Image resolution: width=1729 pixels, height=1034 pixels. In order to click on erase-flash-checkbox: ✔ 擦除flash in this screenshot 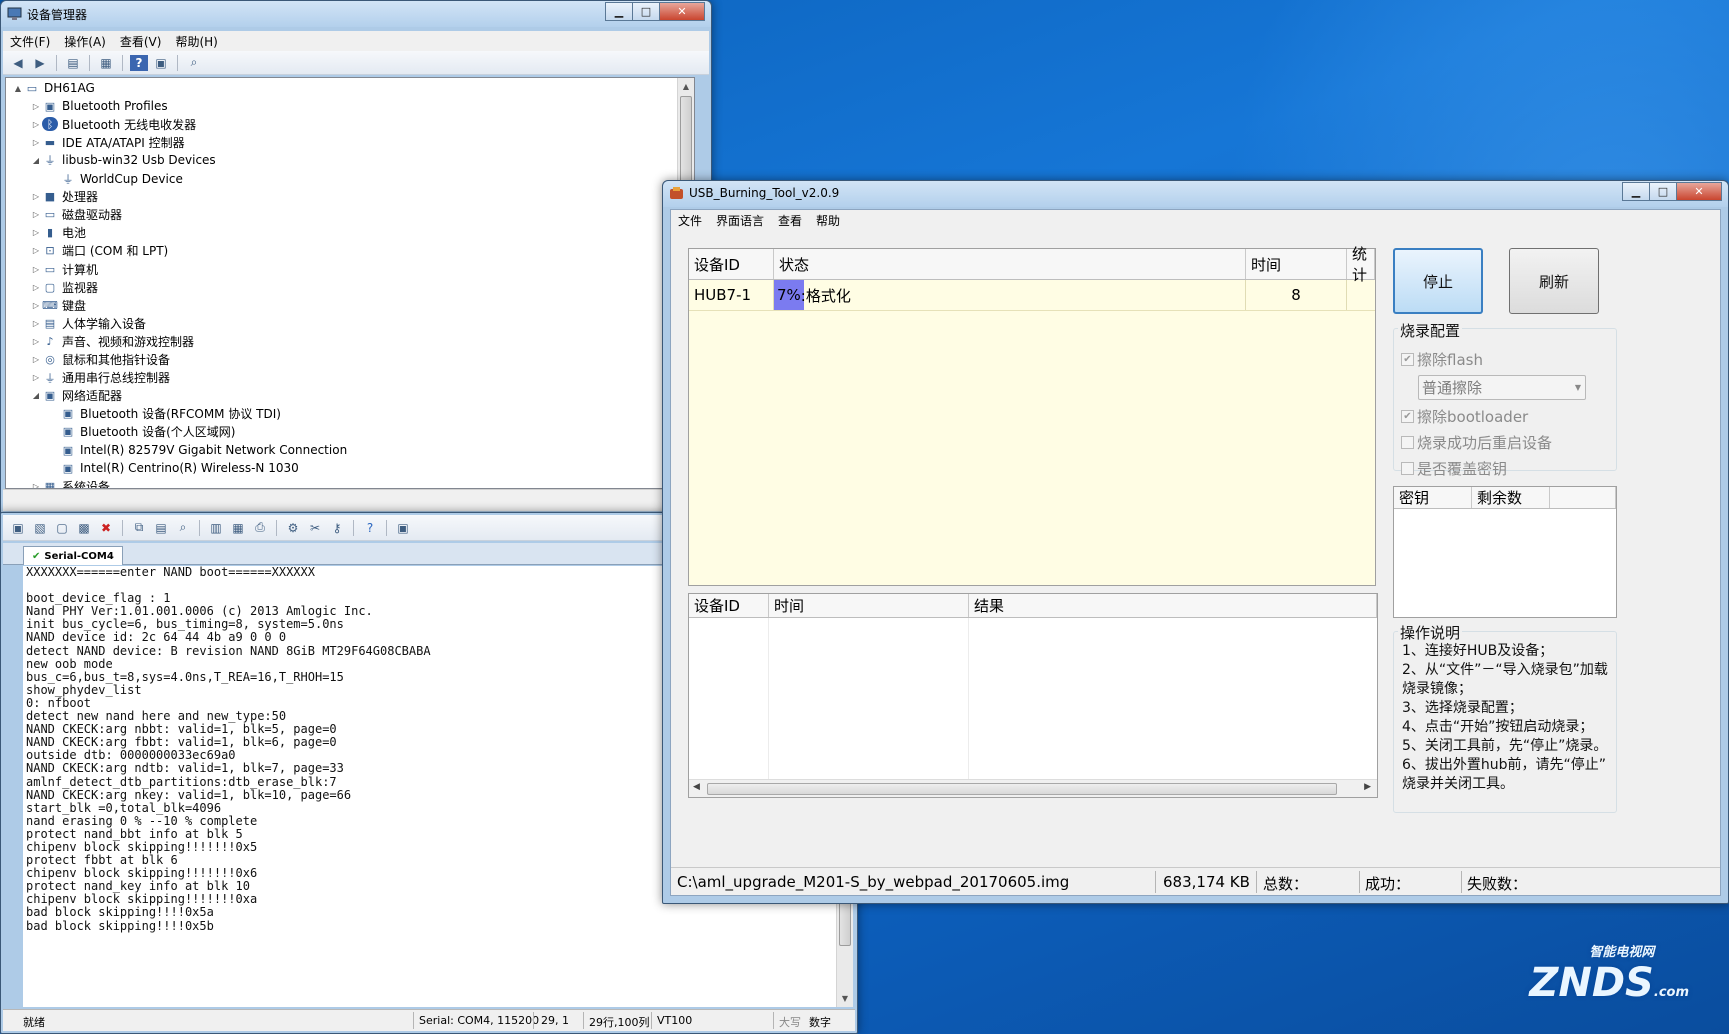, I will do `click(1442, 359)`.